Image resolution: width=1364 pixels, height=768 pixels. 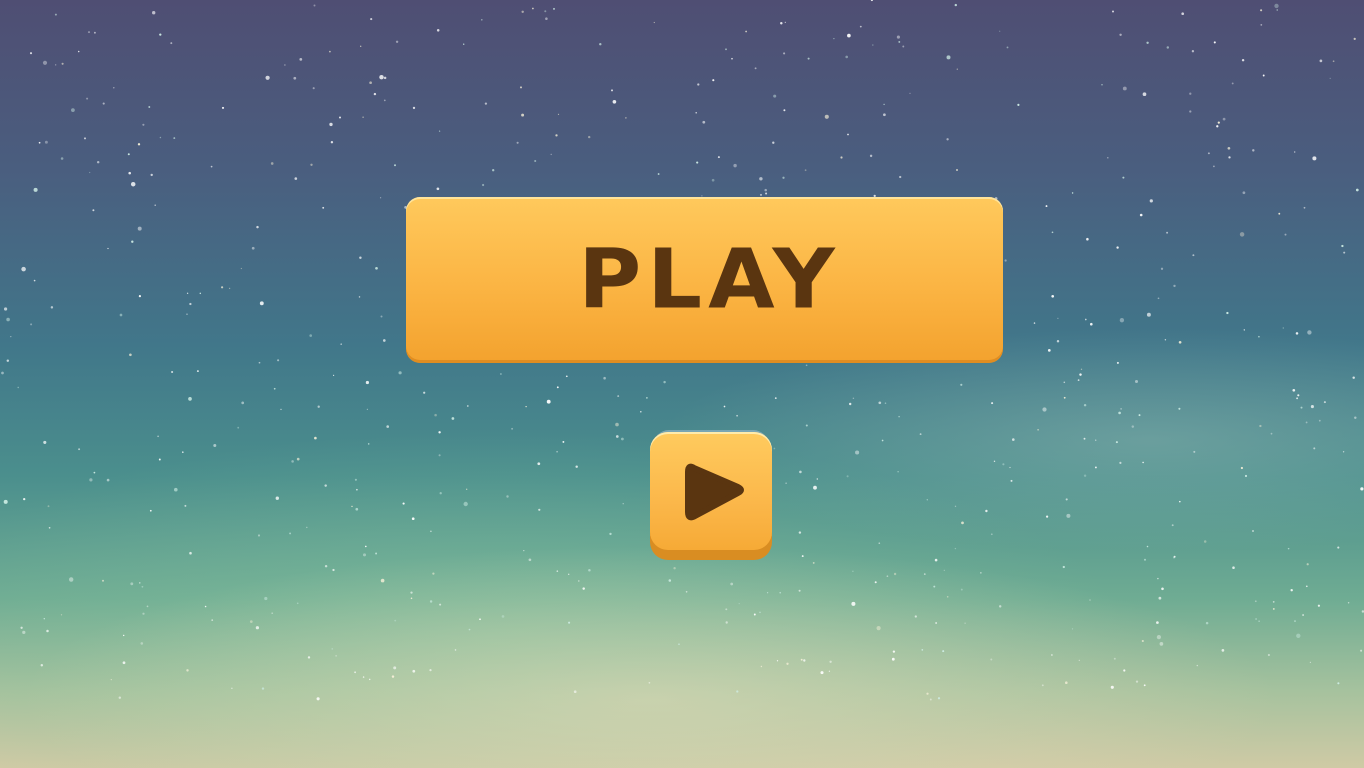 I want to click on play-icon-button, so click(x=711, y=491).